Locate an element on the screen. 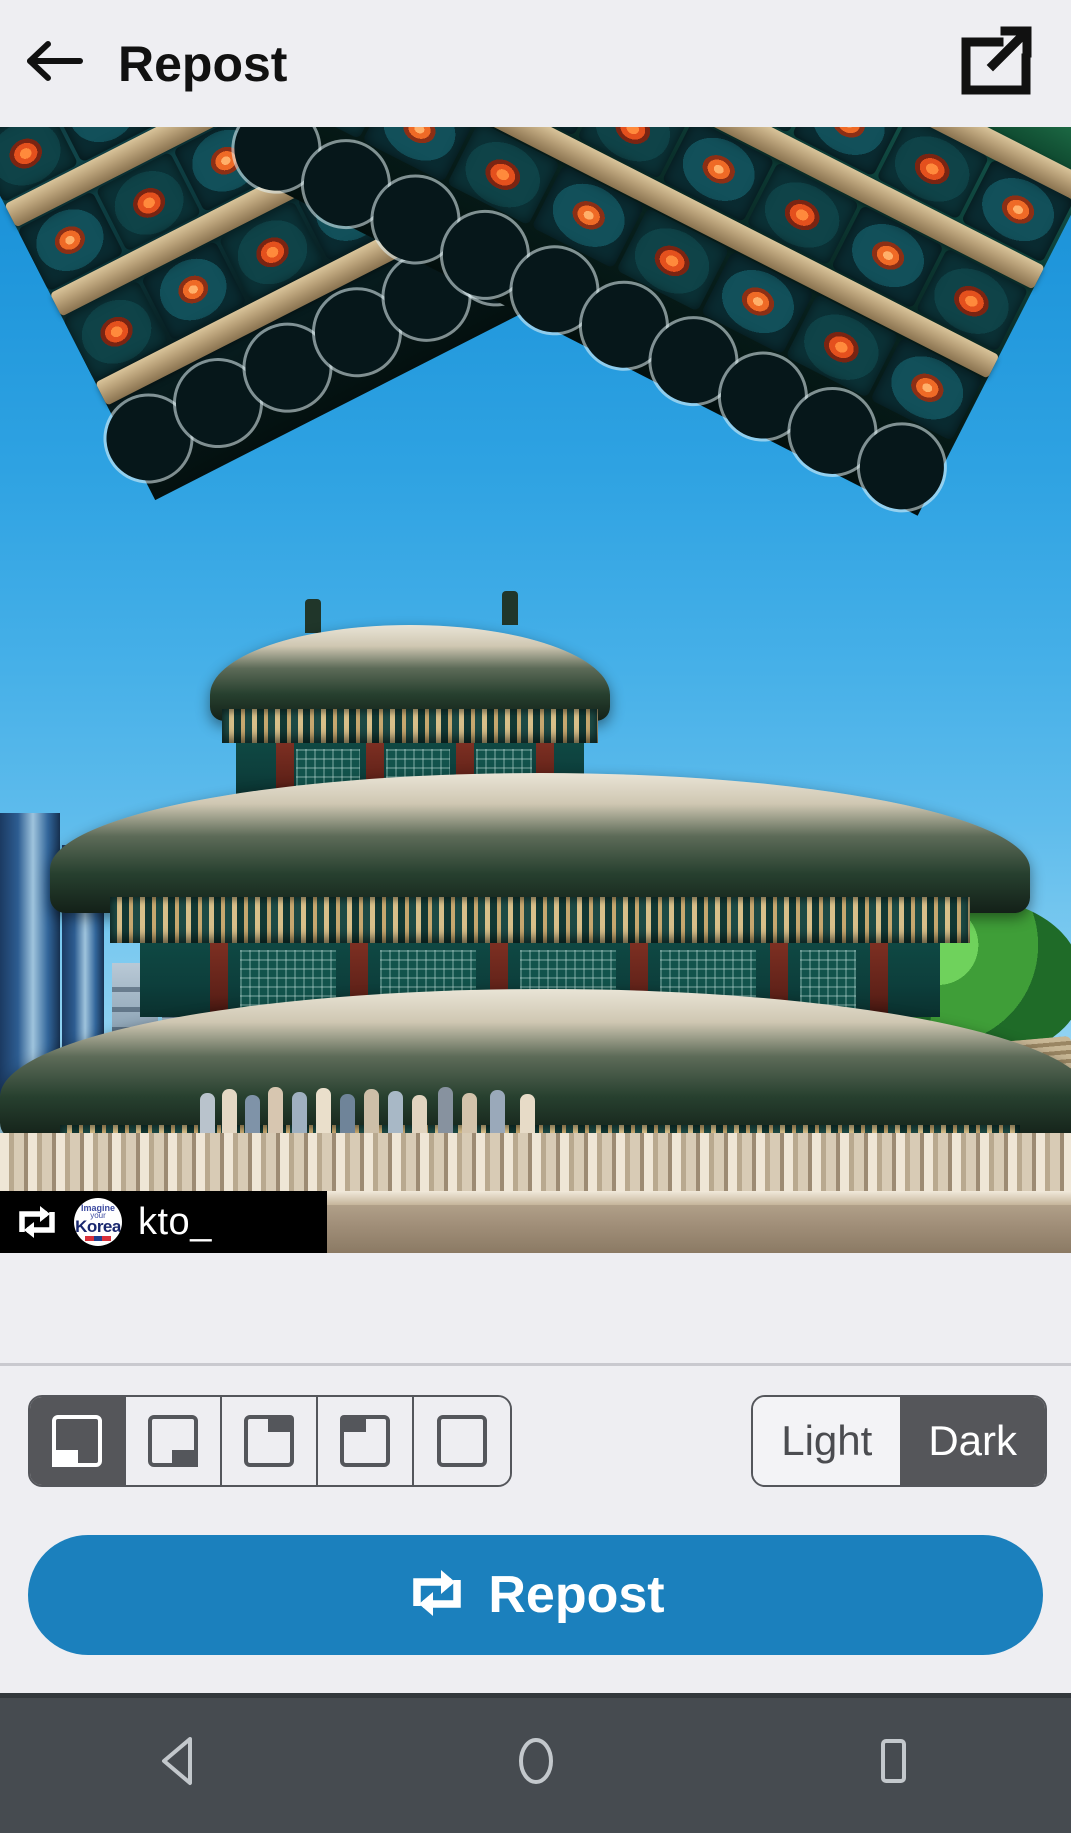  repost-button-label: Repost is located at coordinates (576, 1595).